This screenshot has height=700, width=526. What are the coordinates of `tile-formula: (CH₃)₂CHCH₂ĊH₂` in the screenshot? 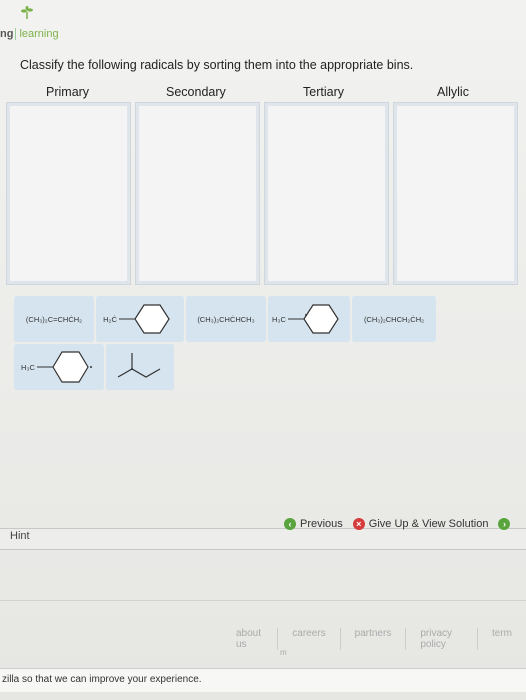 It's located at (394, 319).